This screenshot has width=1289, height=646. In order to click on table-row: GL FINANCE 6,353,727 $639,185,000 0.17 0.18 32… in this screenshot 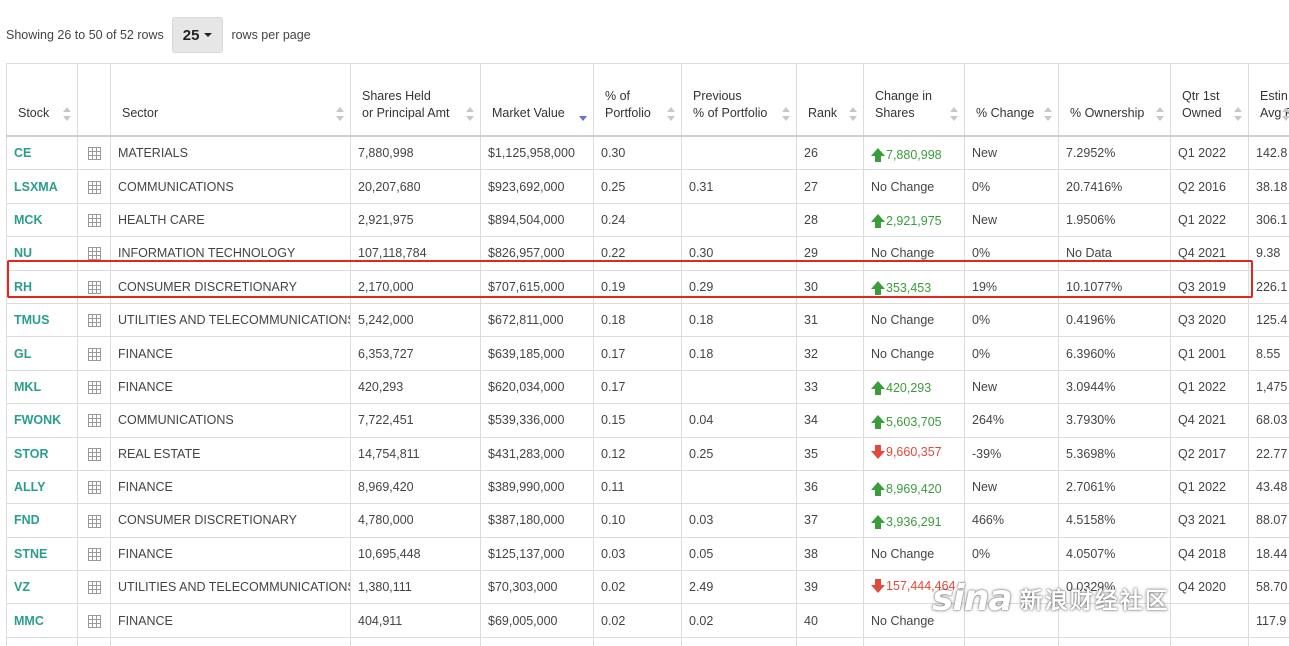, I will do `click(647, 353)`.